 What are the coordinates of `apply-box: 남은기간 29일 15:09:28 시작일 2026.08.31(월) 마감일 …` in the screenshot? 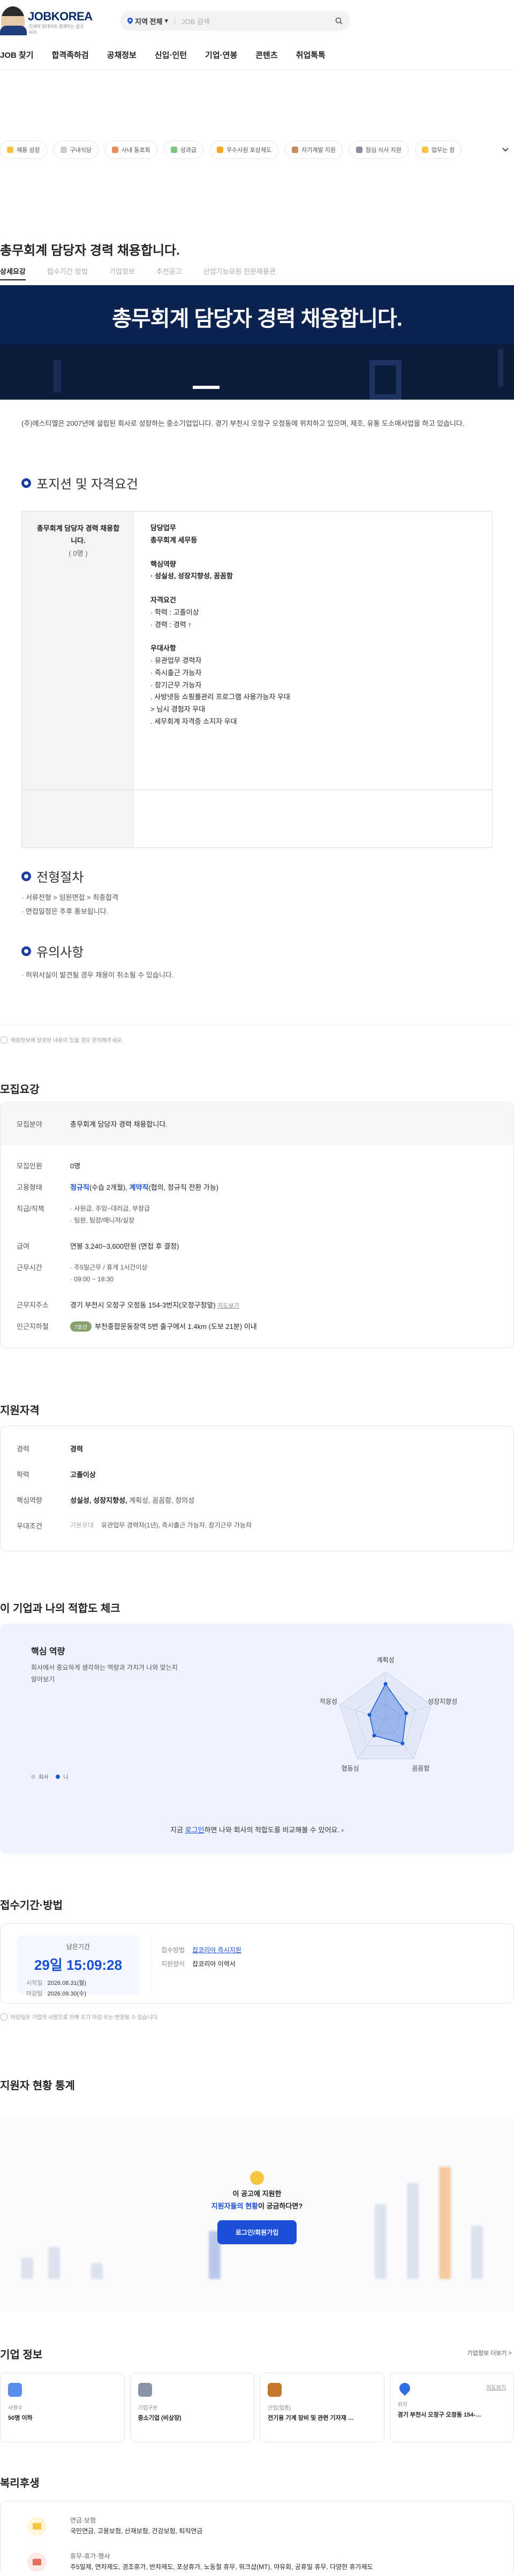 It's located at (257, 1963).